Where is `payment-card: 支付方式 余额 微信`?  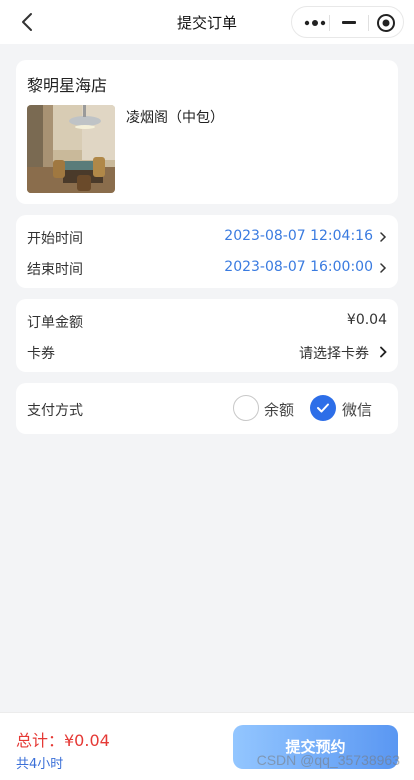 payment-card: 支付方式 余额 微信 is located at coordinates (207, 408).